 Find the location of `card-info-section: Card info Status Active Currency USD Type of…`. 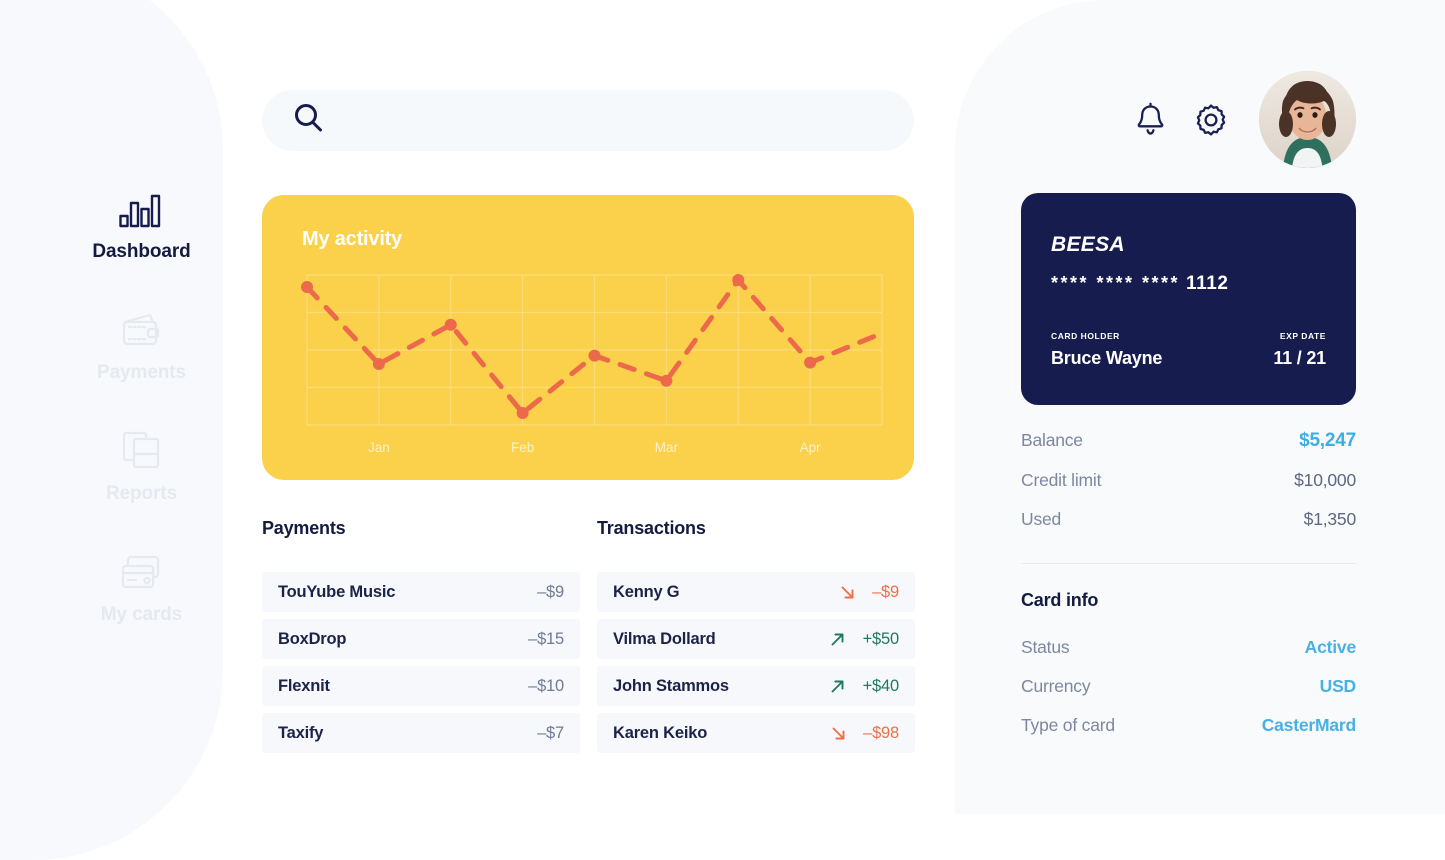

card-info-section: Card info Status Active Currency USD Type of… is located at coordinates (1188, 672).